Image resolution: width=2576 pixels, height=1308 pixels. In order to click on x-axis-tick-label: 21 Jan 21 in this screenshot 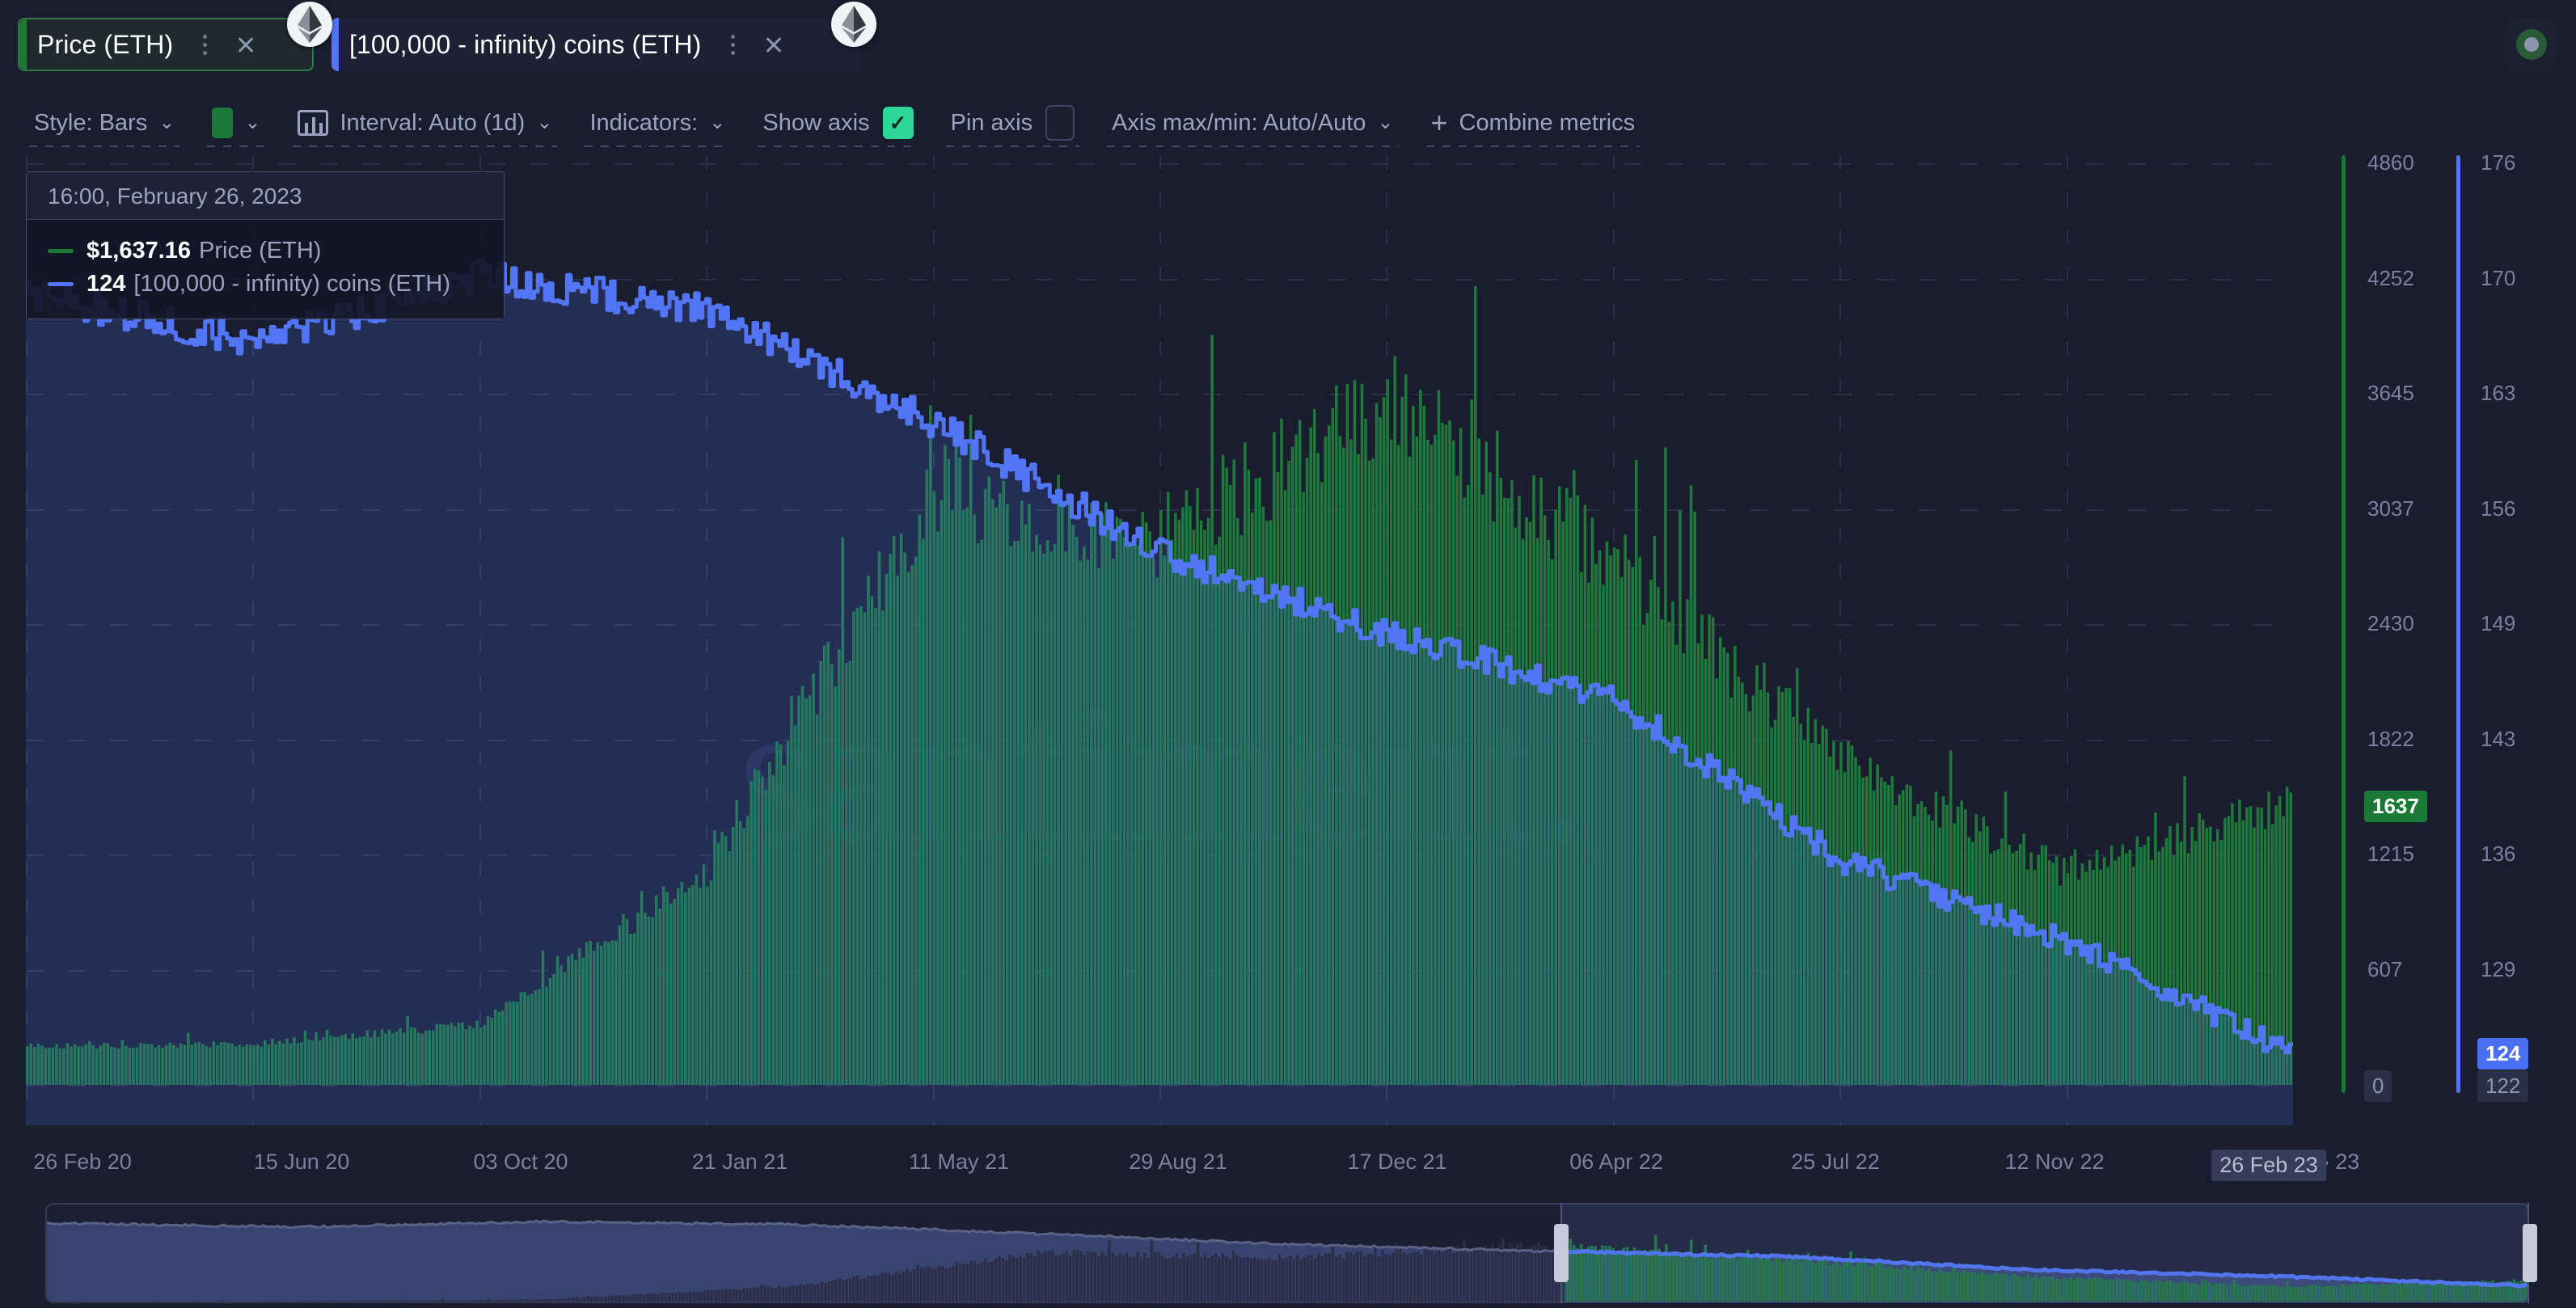, I will do `click(739, 1162)`.